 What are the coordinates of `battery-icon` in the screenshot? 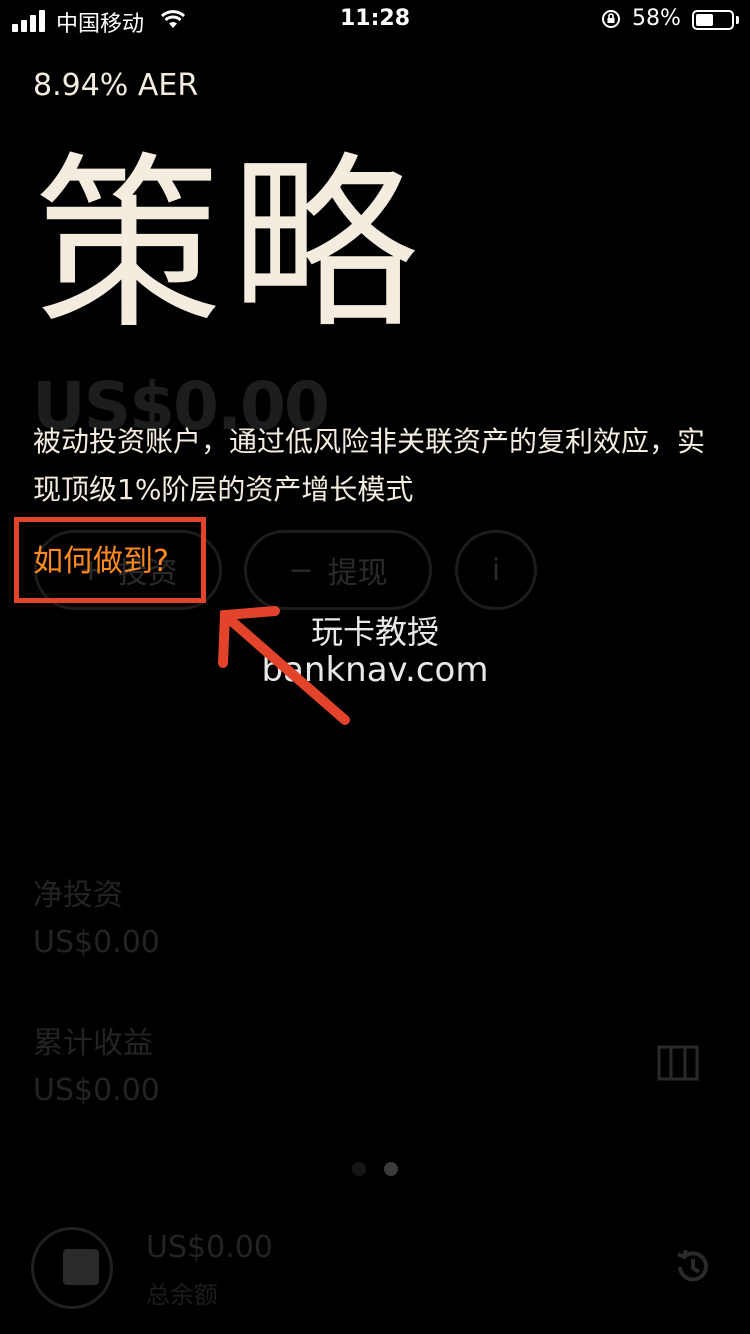 It's located at (713, 20).